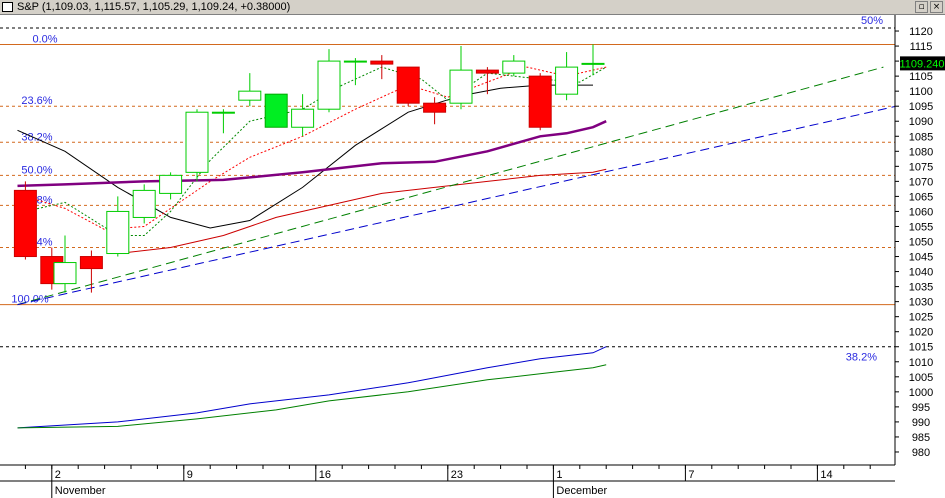 The height and width of the screenshot is (498, 945). What do you see at coordinates (921, 288) in the screenshot?
I see `price-tick-label: 1035` at bounding box center [921, 288].